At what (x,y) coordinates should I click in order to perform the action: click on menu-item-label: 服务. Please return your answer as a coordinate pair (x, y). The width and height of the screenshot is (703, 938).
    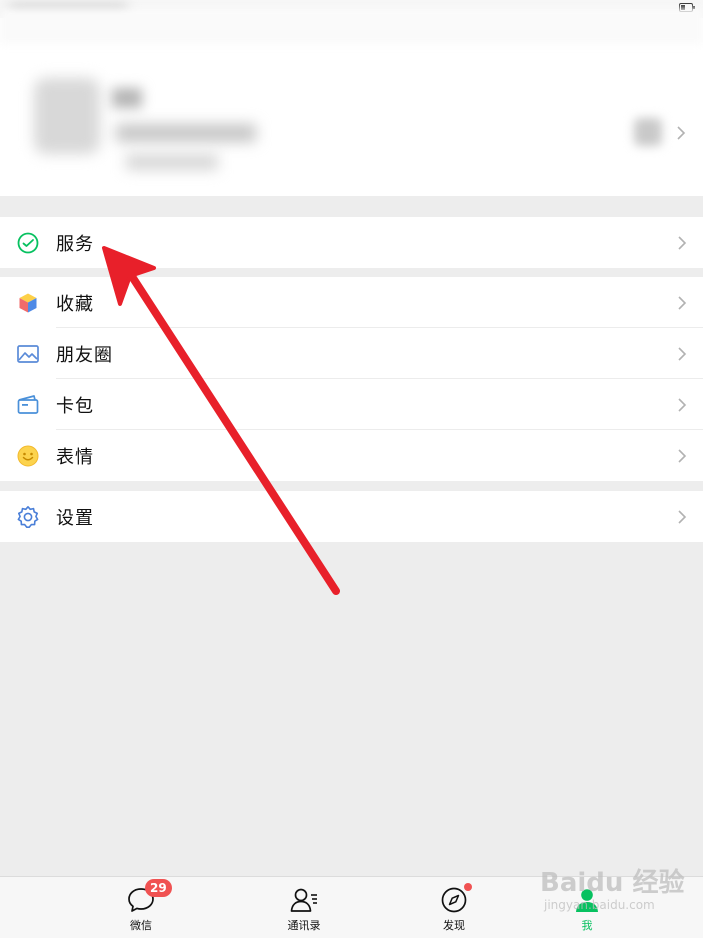
    Looking at the image, I should click on (75, 244).